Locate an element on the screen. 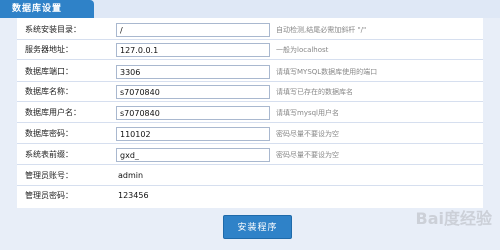 The height and width of the screenshot is (250, 500). install-dir-label: 系统安装目录： is located at coordinates (53, 29).